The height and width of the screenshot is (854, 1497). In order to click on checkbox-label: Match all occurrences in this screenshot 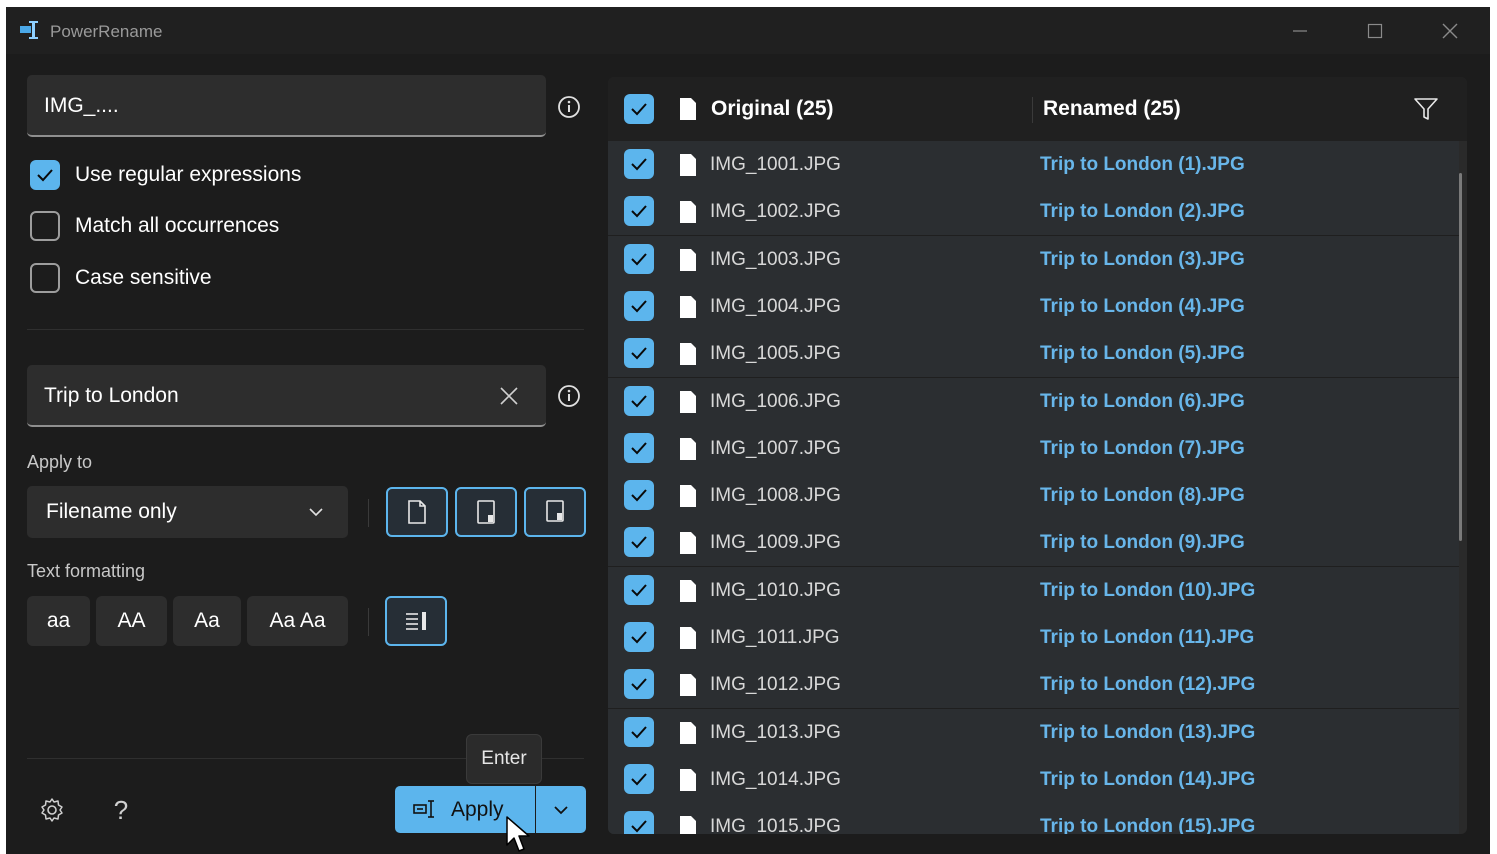, I will do `click(177, 225)`.